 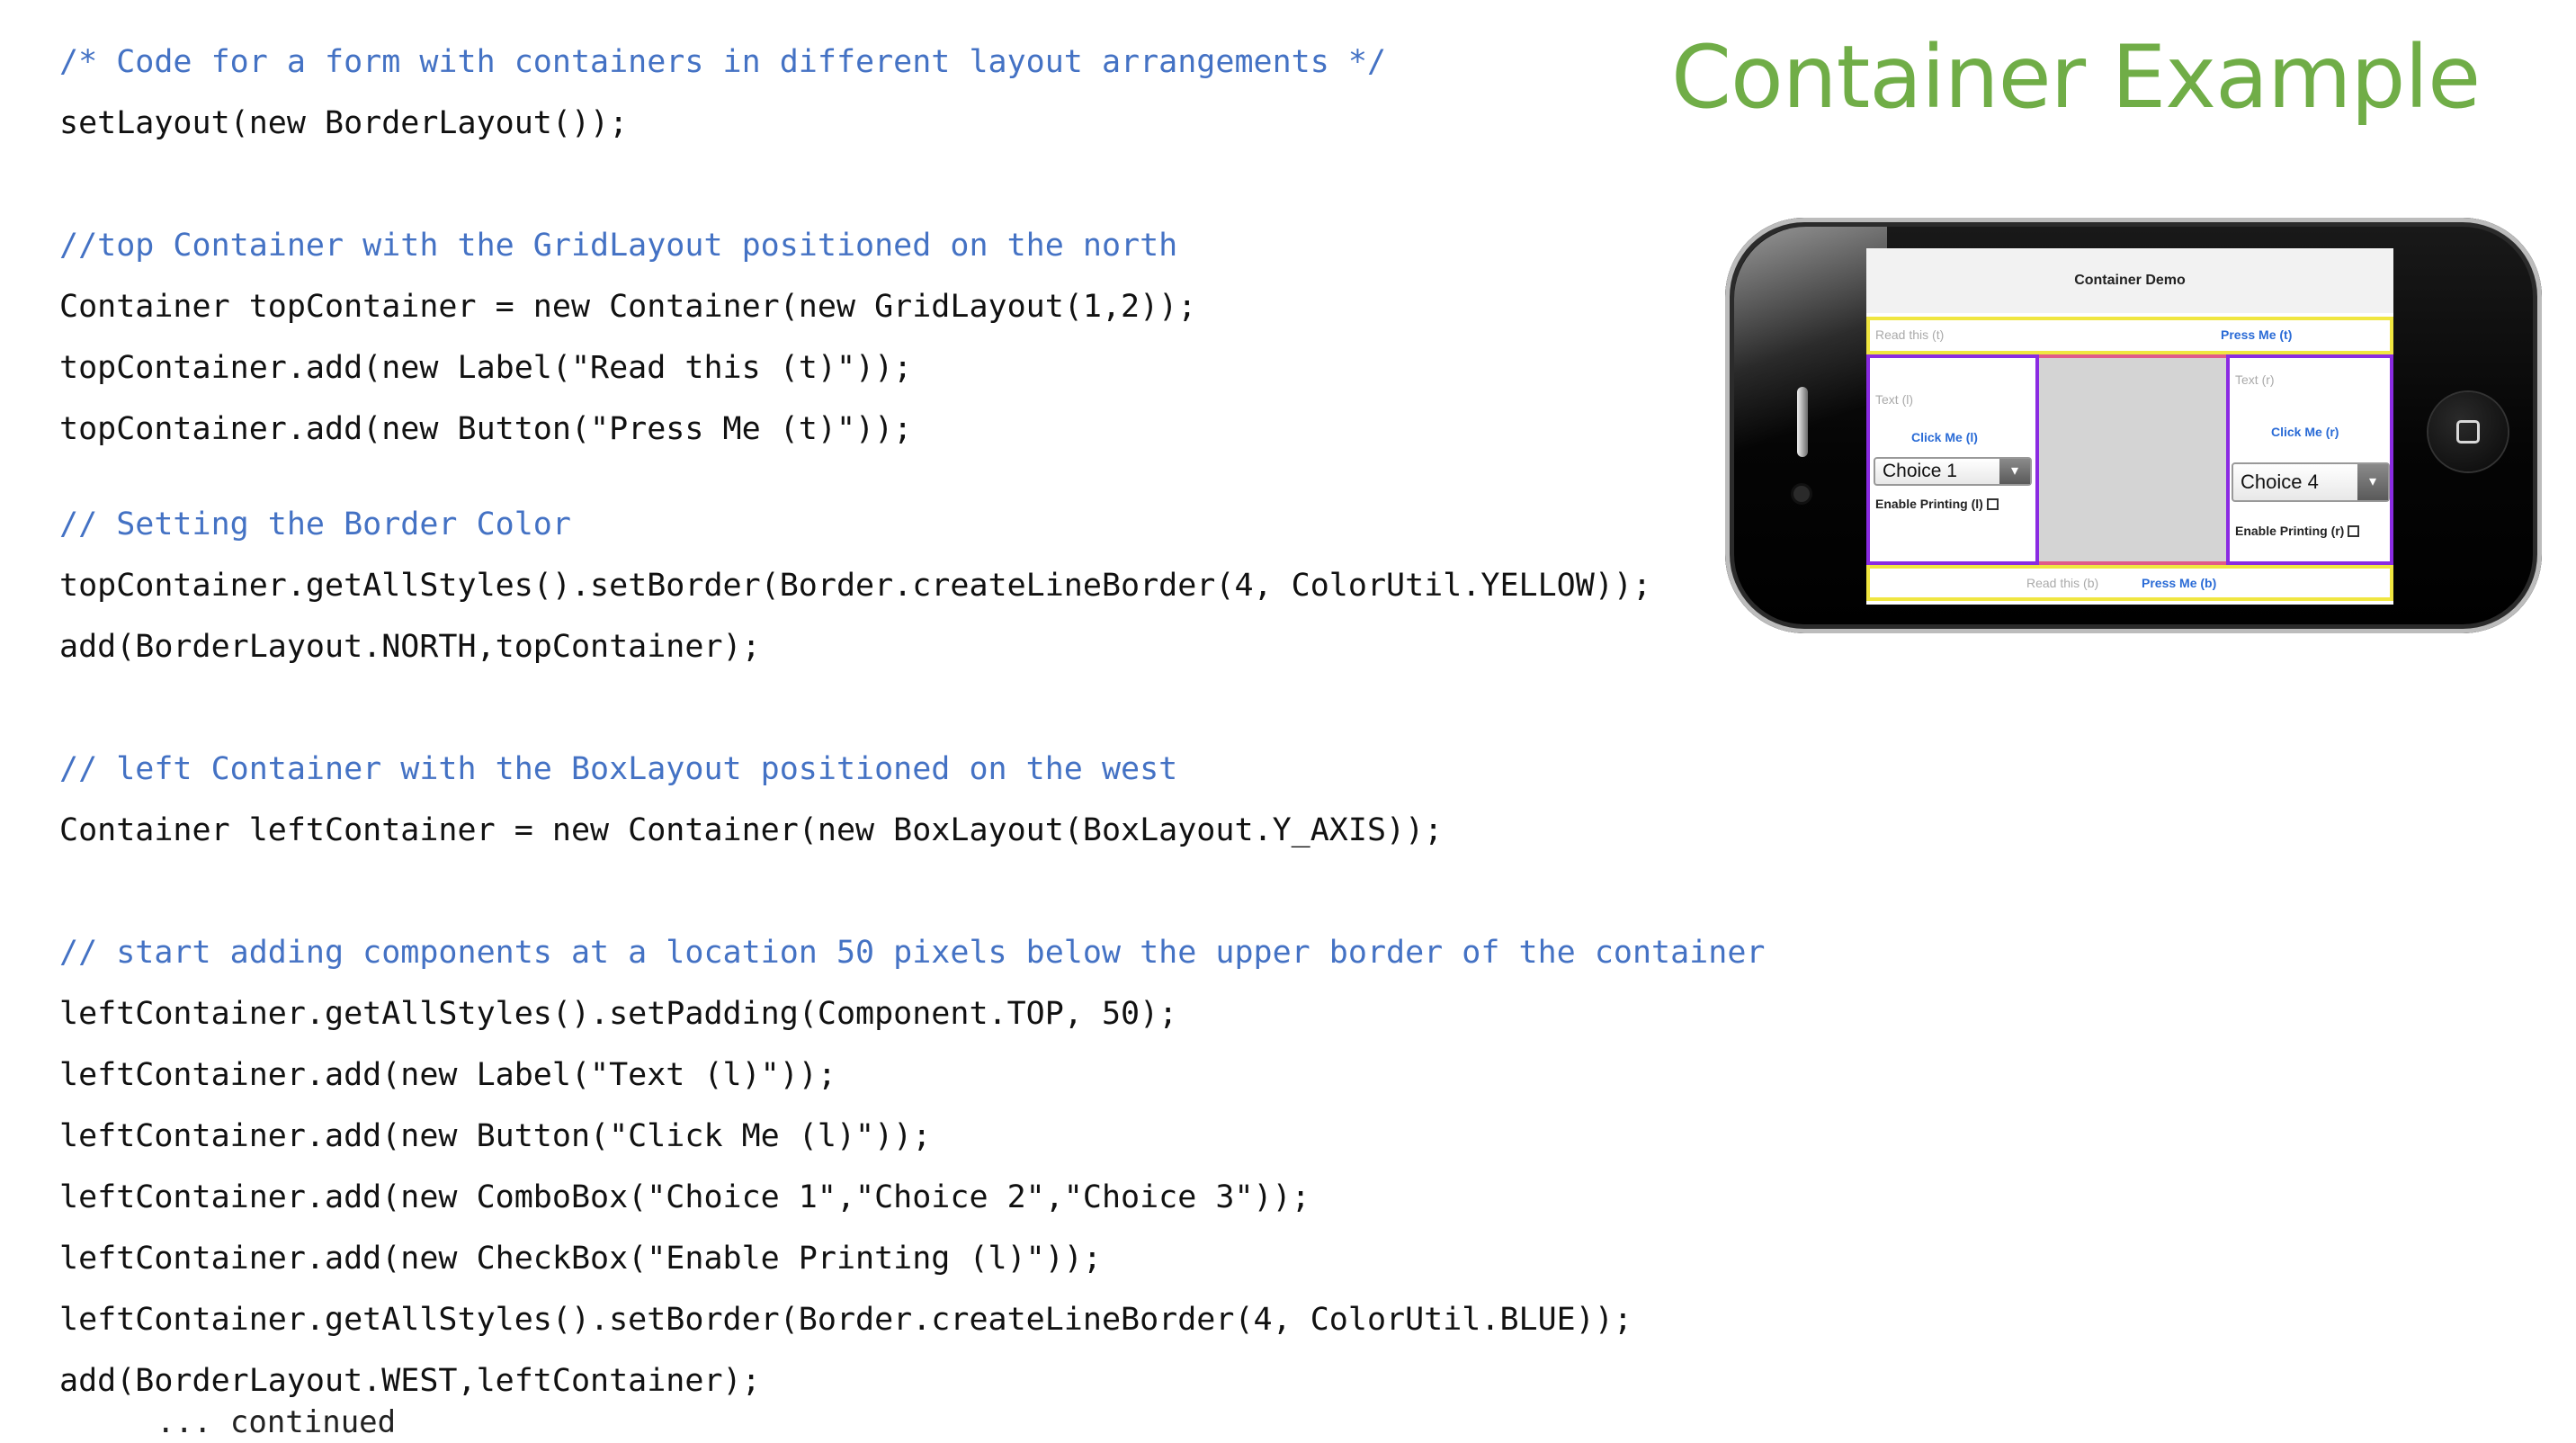 What do you see at coordinates (2255, 379) in the screenshot?
I see `east-label: Text (r)` at bounding box center [2255, 379].